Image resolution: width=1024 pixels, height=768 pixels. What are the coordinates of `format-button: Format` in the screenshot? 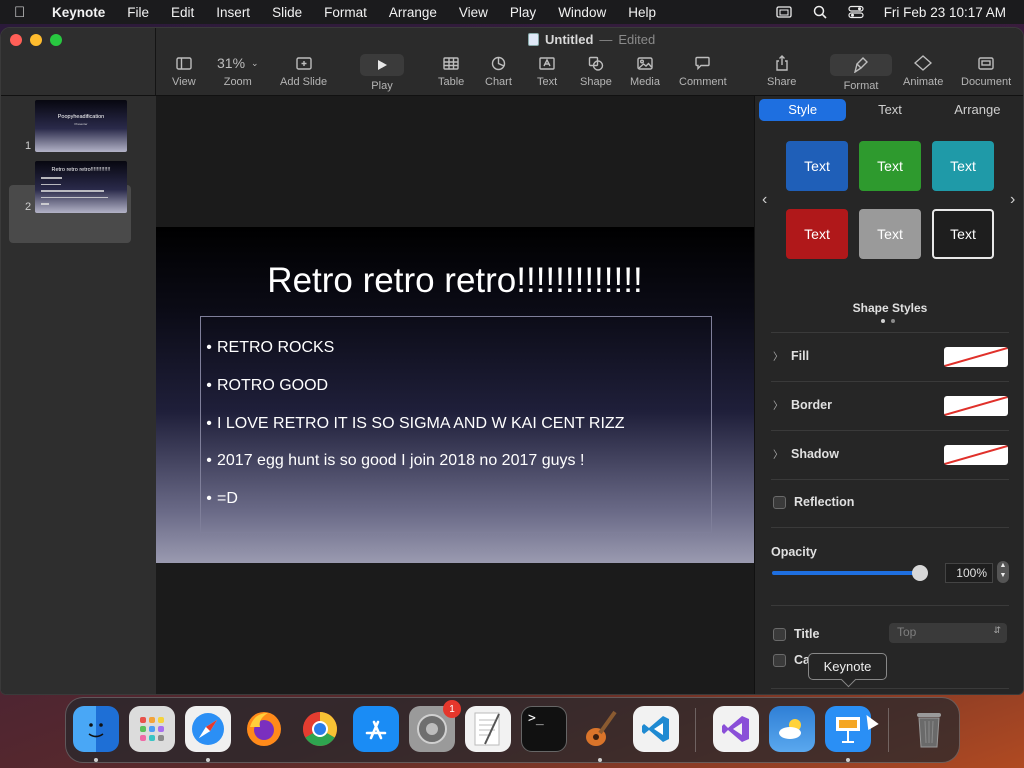 It's located at (861, 73).